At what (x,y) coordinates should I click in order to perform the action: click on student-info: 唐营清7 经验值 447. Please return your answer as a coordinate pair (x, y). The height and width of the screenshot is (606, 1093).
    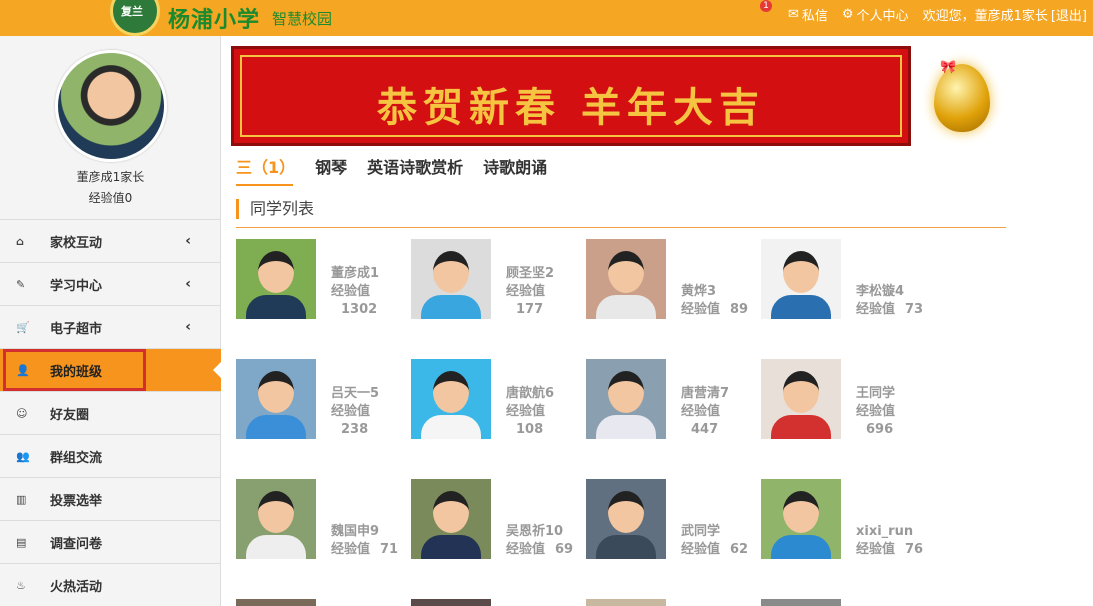
    Looking at the image, I should click on (705, 412).